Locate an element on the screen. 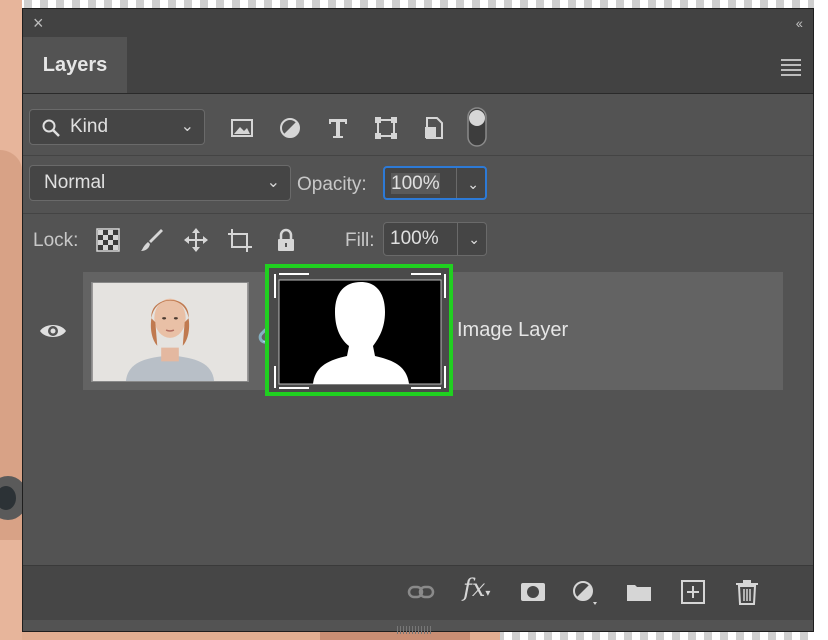 The image size is (828, 640). fill-input: 100% ⌄ is located at coordinates (435, 239).